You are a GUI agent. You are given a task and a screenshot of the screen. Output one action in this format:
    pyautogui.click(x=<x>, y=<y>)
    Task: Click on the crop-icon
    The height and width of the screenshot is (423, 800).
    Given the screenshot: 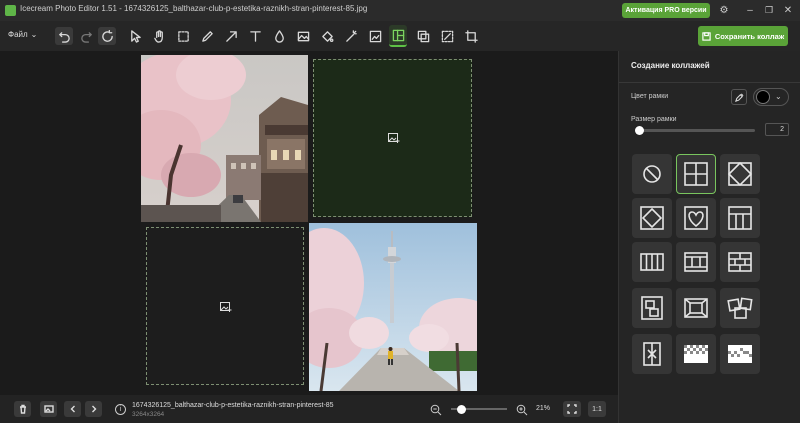 What is the action you would take?
    pyautogui.click(x=471, y=36)
    